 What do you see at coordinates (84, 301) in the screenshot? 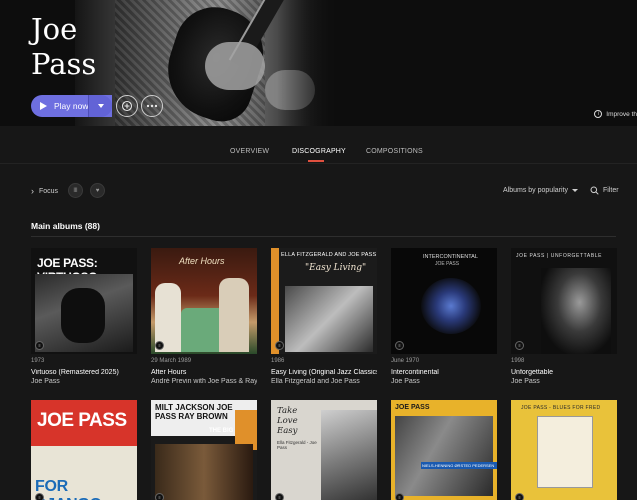
I see `album-cover: JOE PASS: VIRTUOSO ≡` at bounding box center [84, 301].